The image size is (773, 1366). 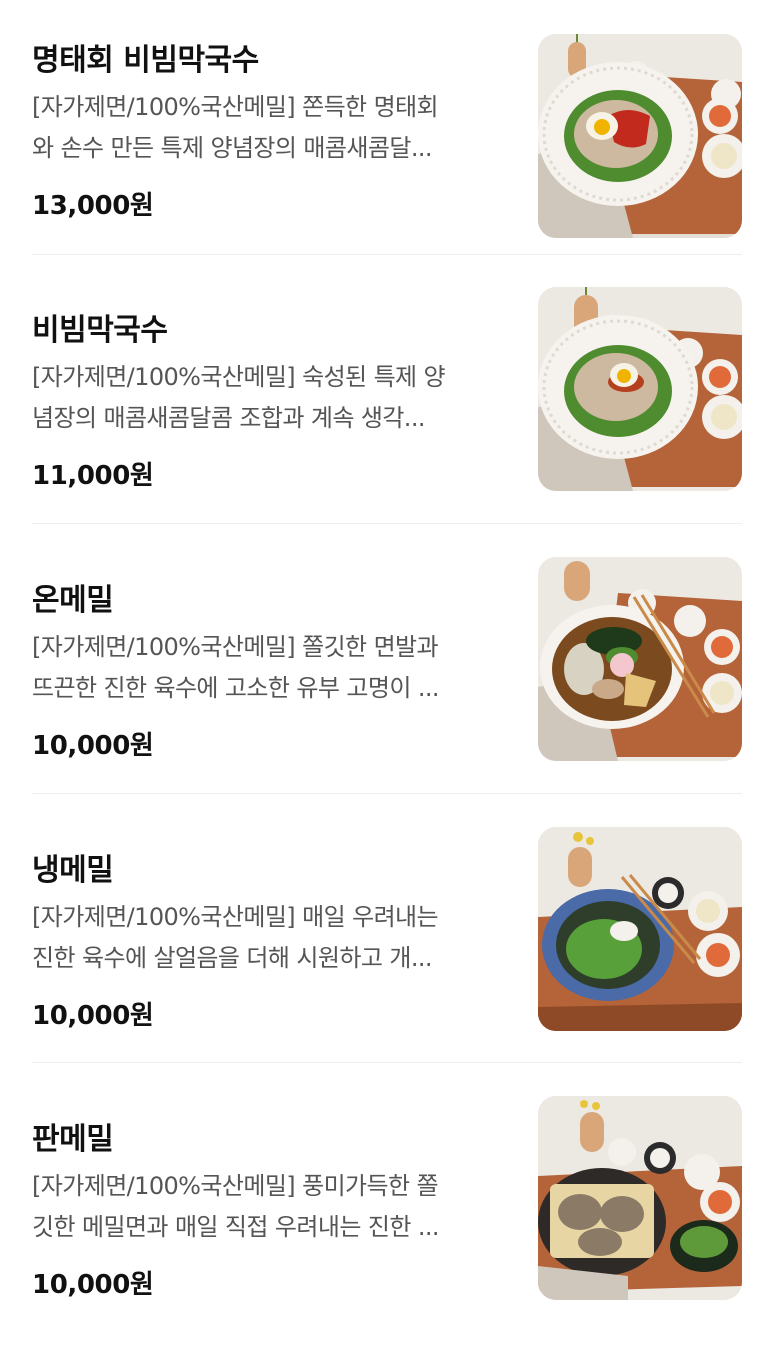 I want to click on menu-item-name: 온메밀, so click(x=73, y=600).